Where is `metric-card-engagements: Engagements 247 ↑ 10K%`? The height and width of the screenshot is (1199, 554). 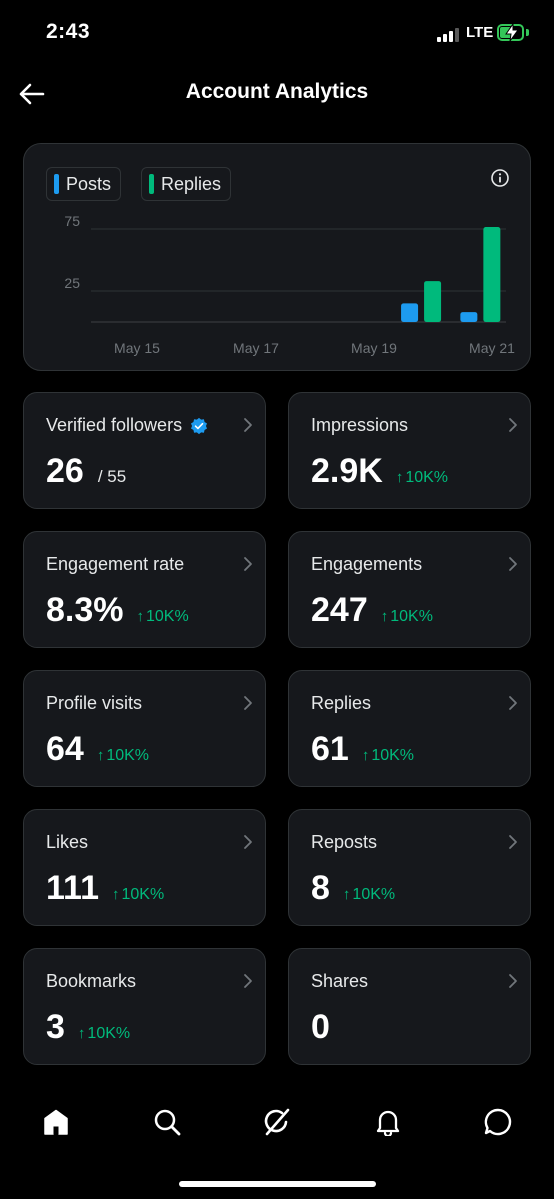 metric-card-engagements: Engagements 247 ↑ 10K% is located at coordinates (409, 589).